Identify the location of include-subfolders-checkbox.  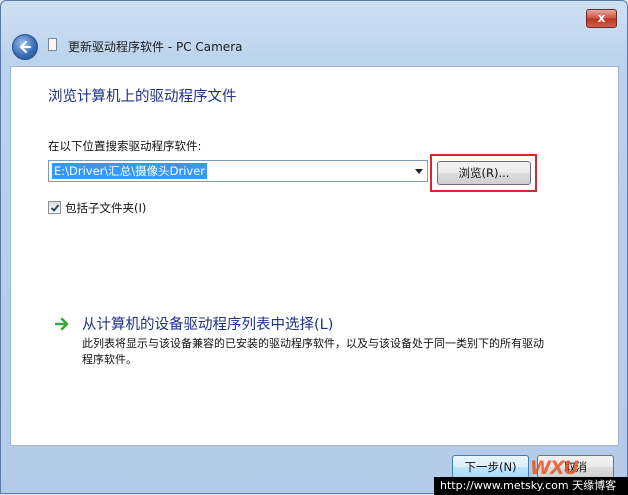
(54, 207).